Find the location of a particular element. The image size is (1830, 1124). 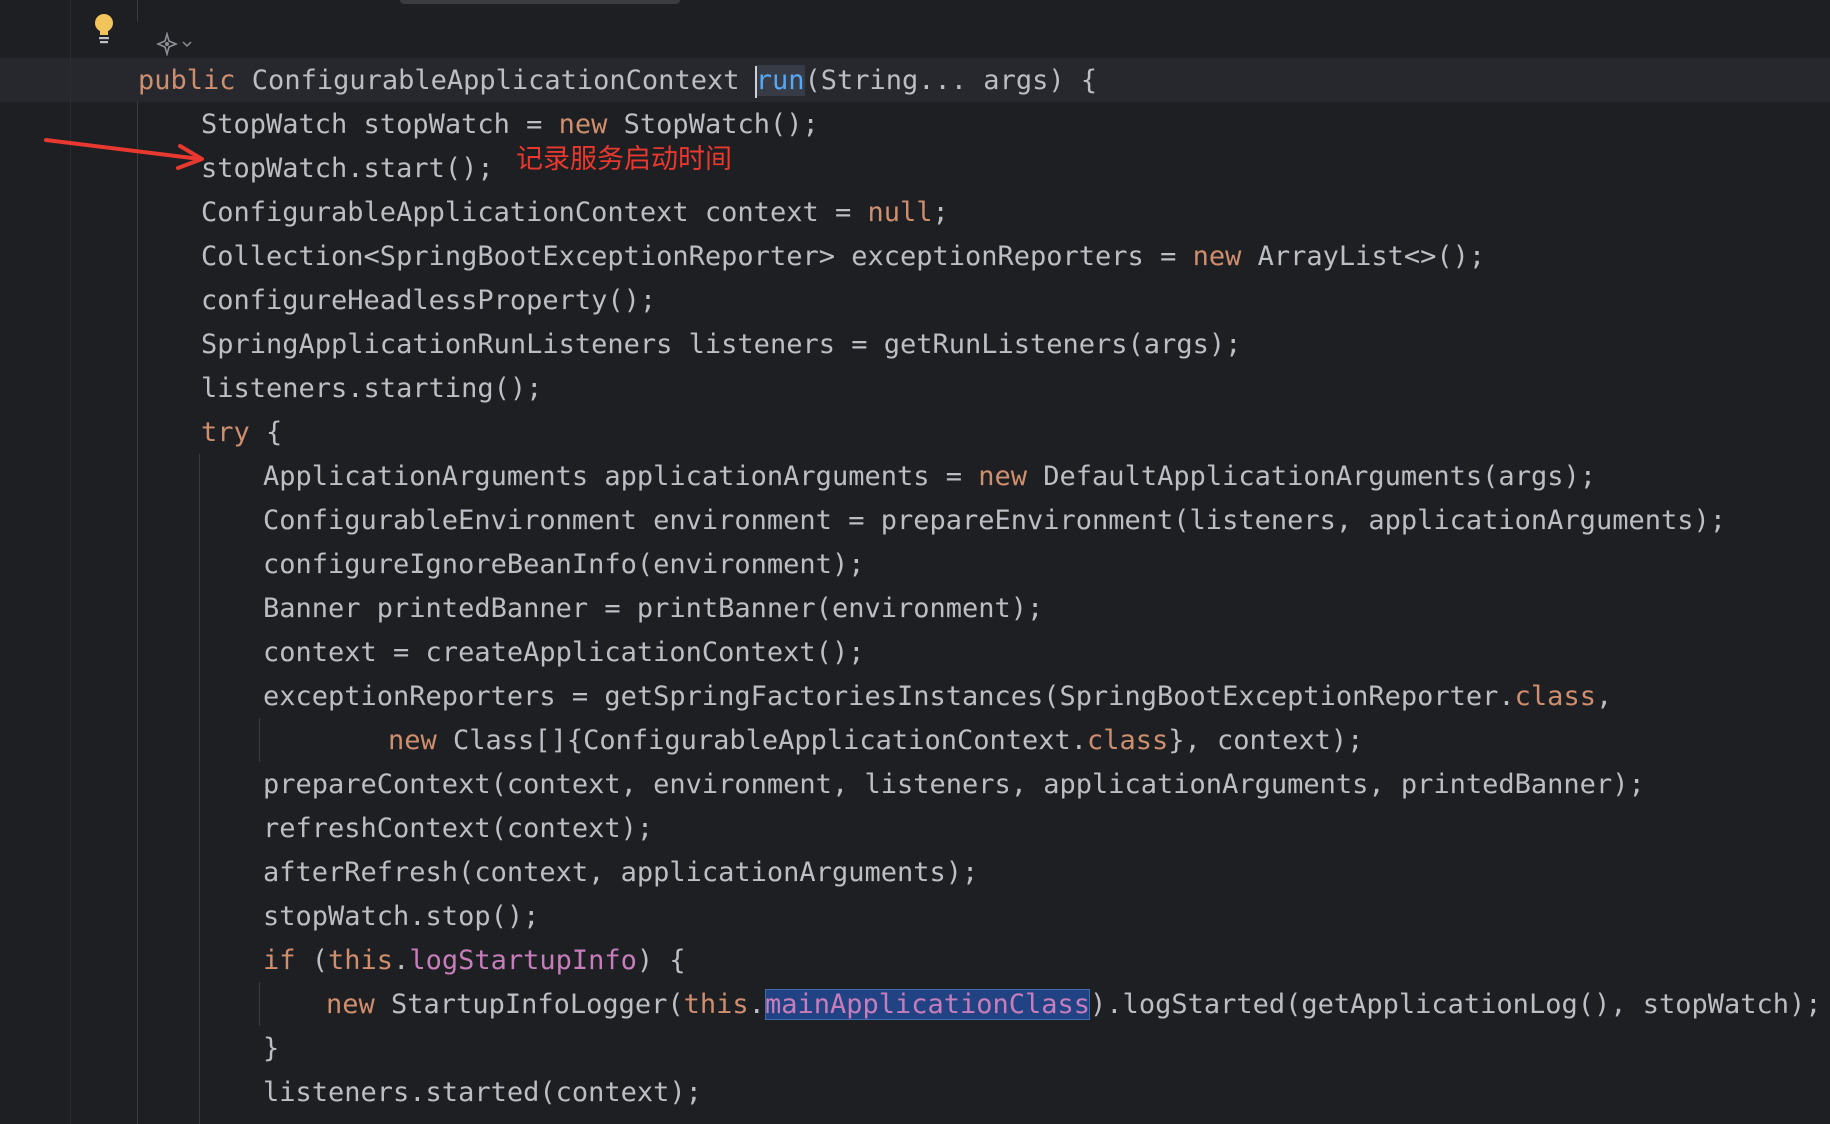

code-token: StartupInfoLogger( is located at coordinates (529, 1004).